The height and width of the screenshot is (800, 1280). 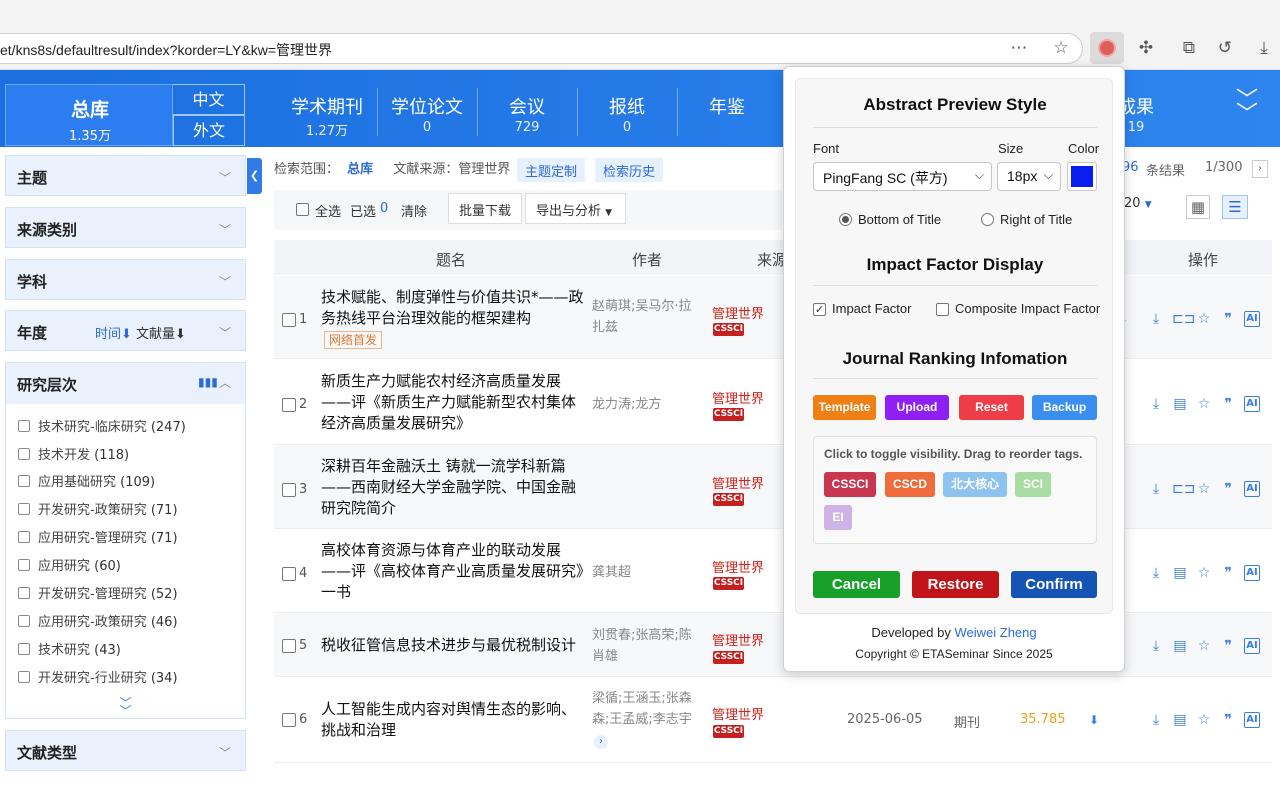 What do you see at coordinates (995, 632) in the screenshot?
I see `developer-link: Weiwei Zheng` at bounding box center [995, 632].